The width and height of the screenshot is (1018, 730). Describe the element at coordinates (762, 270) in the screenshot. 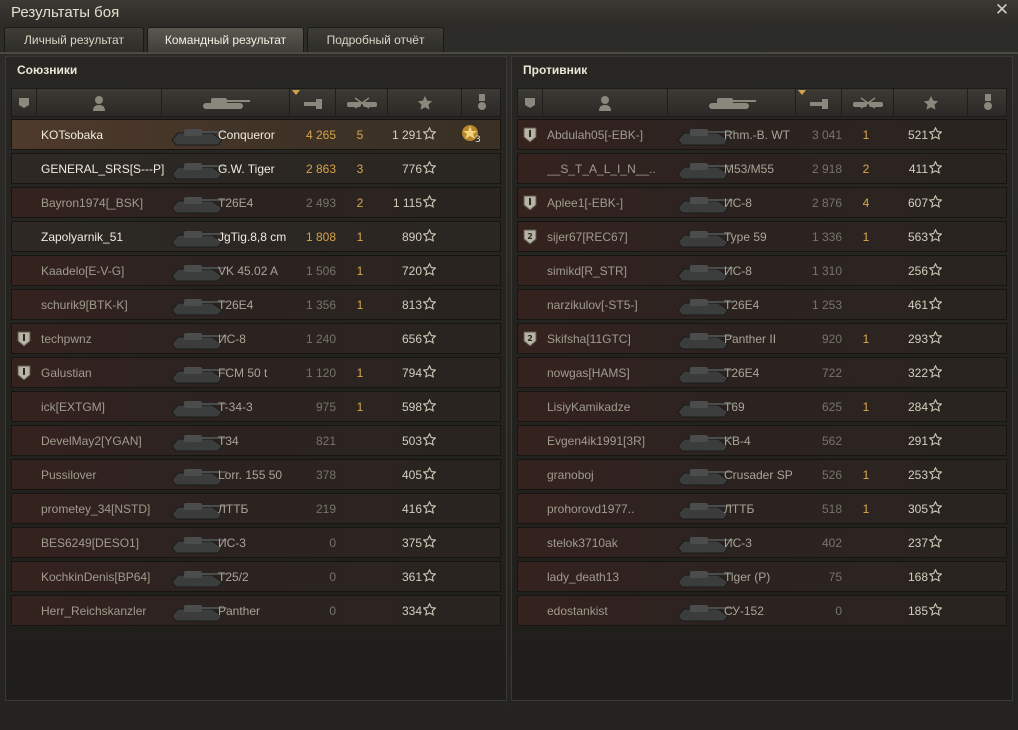

I see `enemies-player-row: simikd[R_STR] ИС-8 1 310 256` at that location.